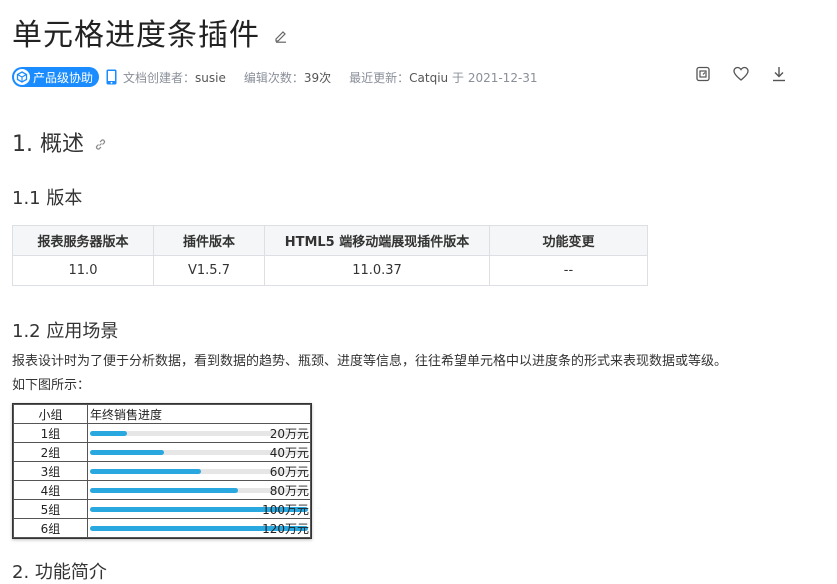 The height and width of the screenshot is (584, 837). I want to click on last-updated: 最近更新：Catqiu 于 2021-12-31, so click(443, 77).